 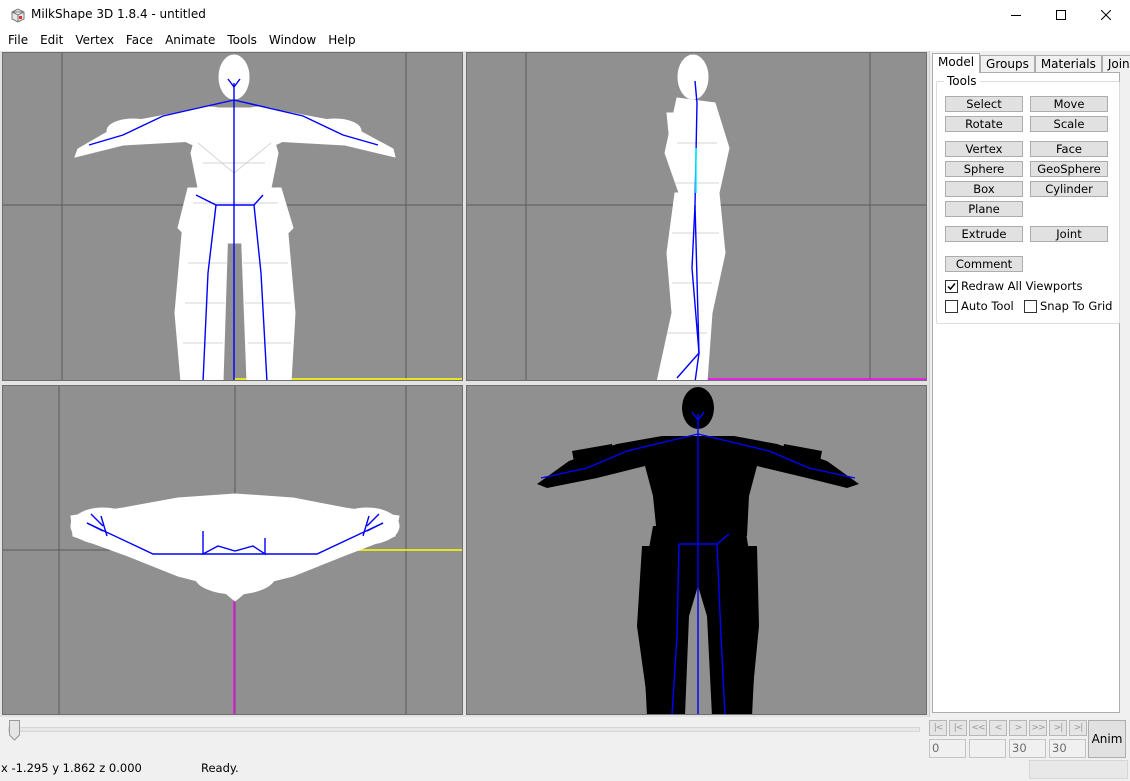 What do you see at coordinates (984, 264) in the screenshot?
I see `comment-button: Comment` at bounding box center [984, 264].